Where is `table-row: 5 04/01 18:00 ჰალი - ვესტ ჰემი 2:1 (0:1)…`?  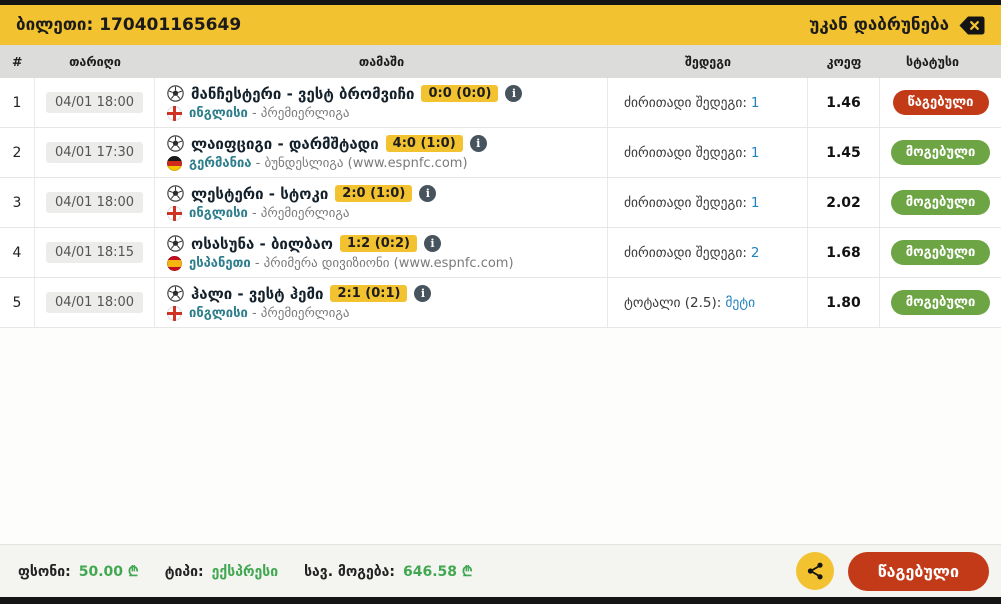 table-row: 5 04/01 18:00 ჰალი - ვესტ ჰემი 2:1 (0:1)… is located at coordinates (500, 303).